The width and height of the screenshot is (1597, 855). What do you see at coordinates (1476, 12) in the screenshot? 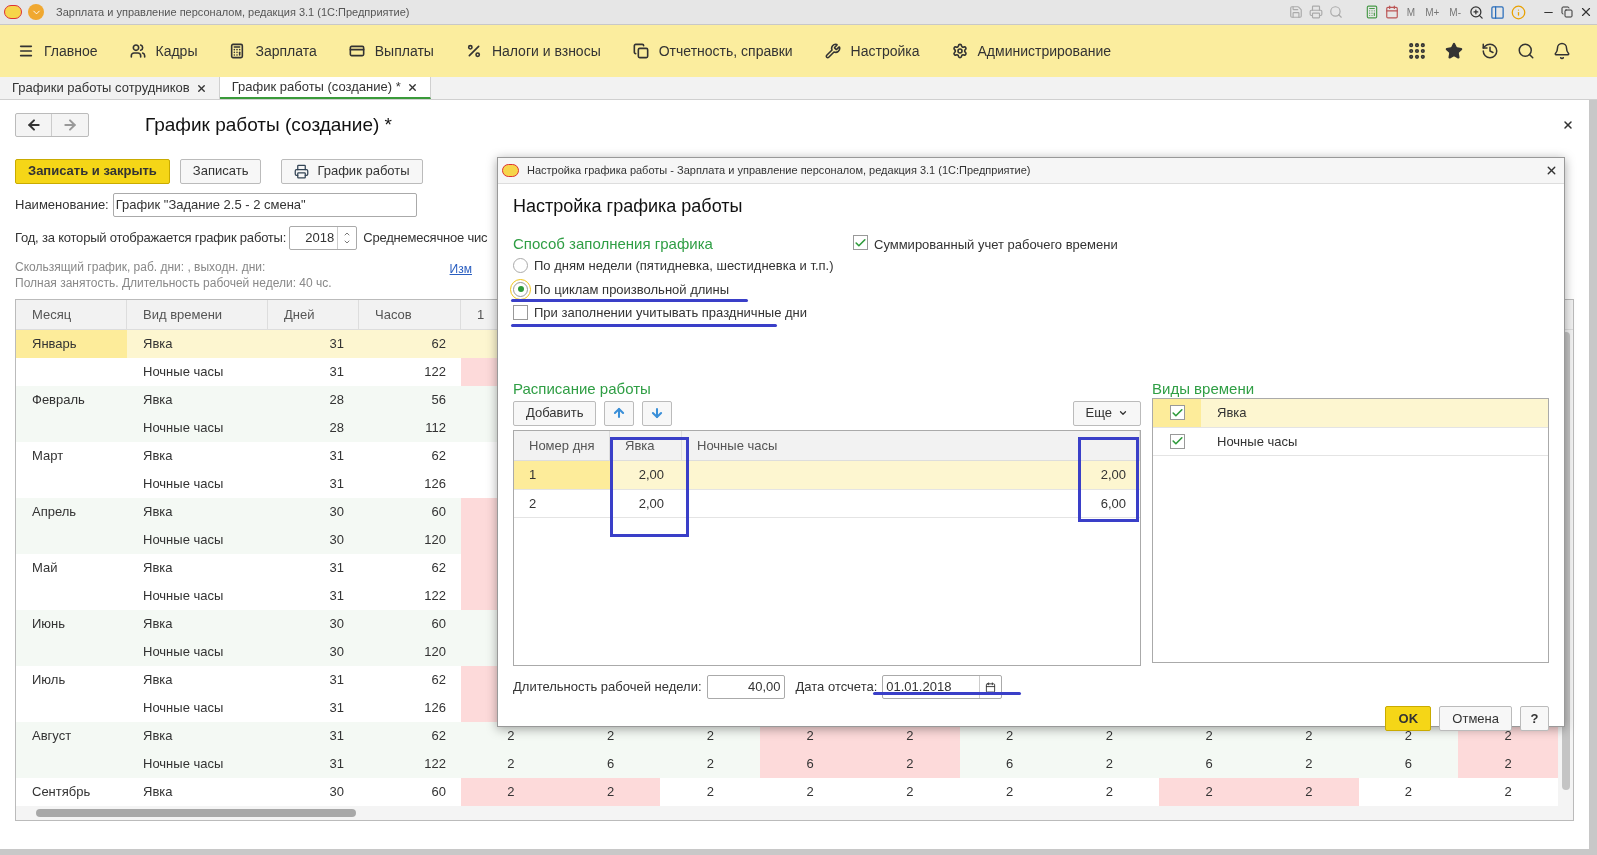
I see `zoom-icon` at bounding box center [1476, 12].